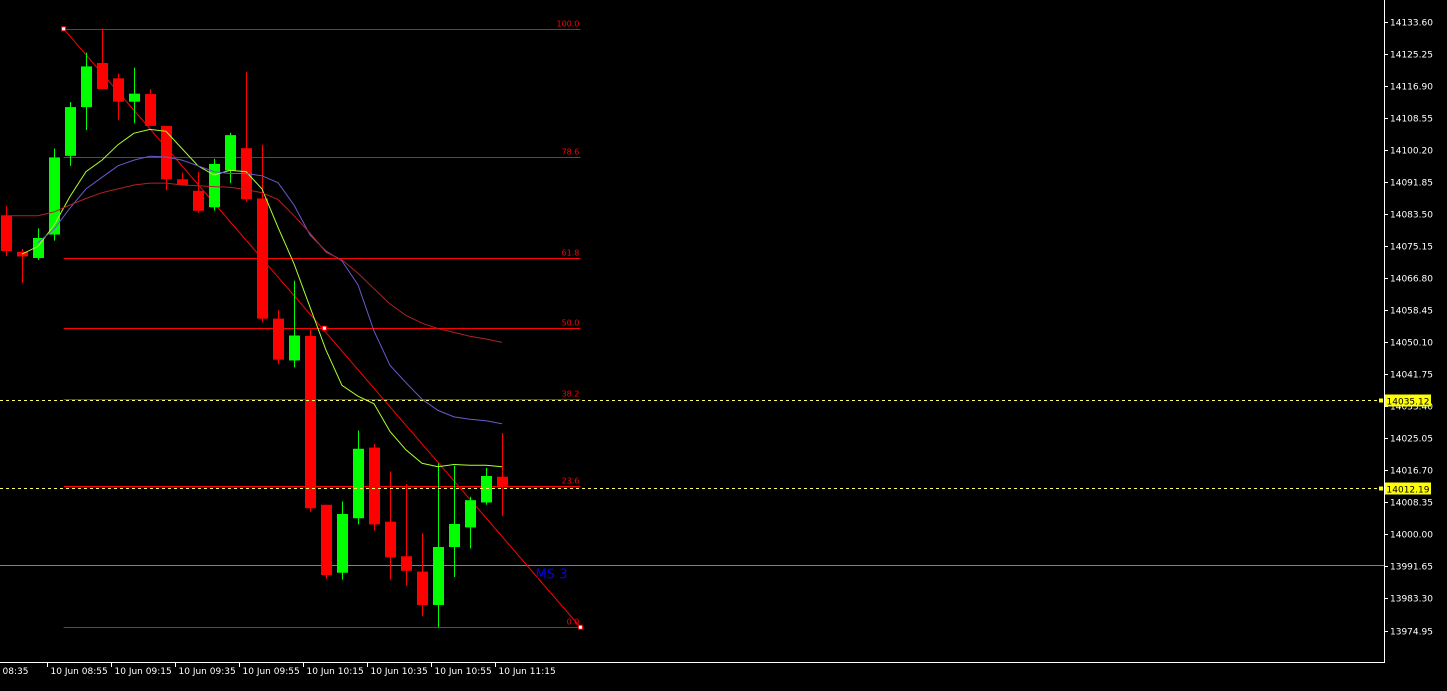 The image size is (1447, 691). What do you see at coordinates (1411, 184) in the screenshot?
I see `price-tick-label: 14091.85` at bounding box center [1411, 184].